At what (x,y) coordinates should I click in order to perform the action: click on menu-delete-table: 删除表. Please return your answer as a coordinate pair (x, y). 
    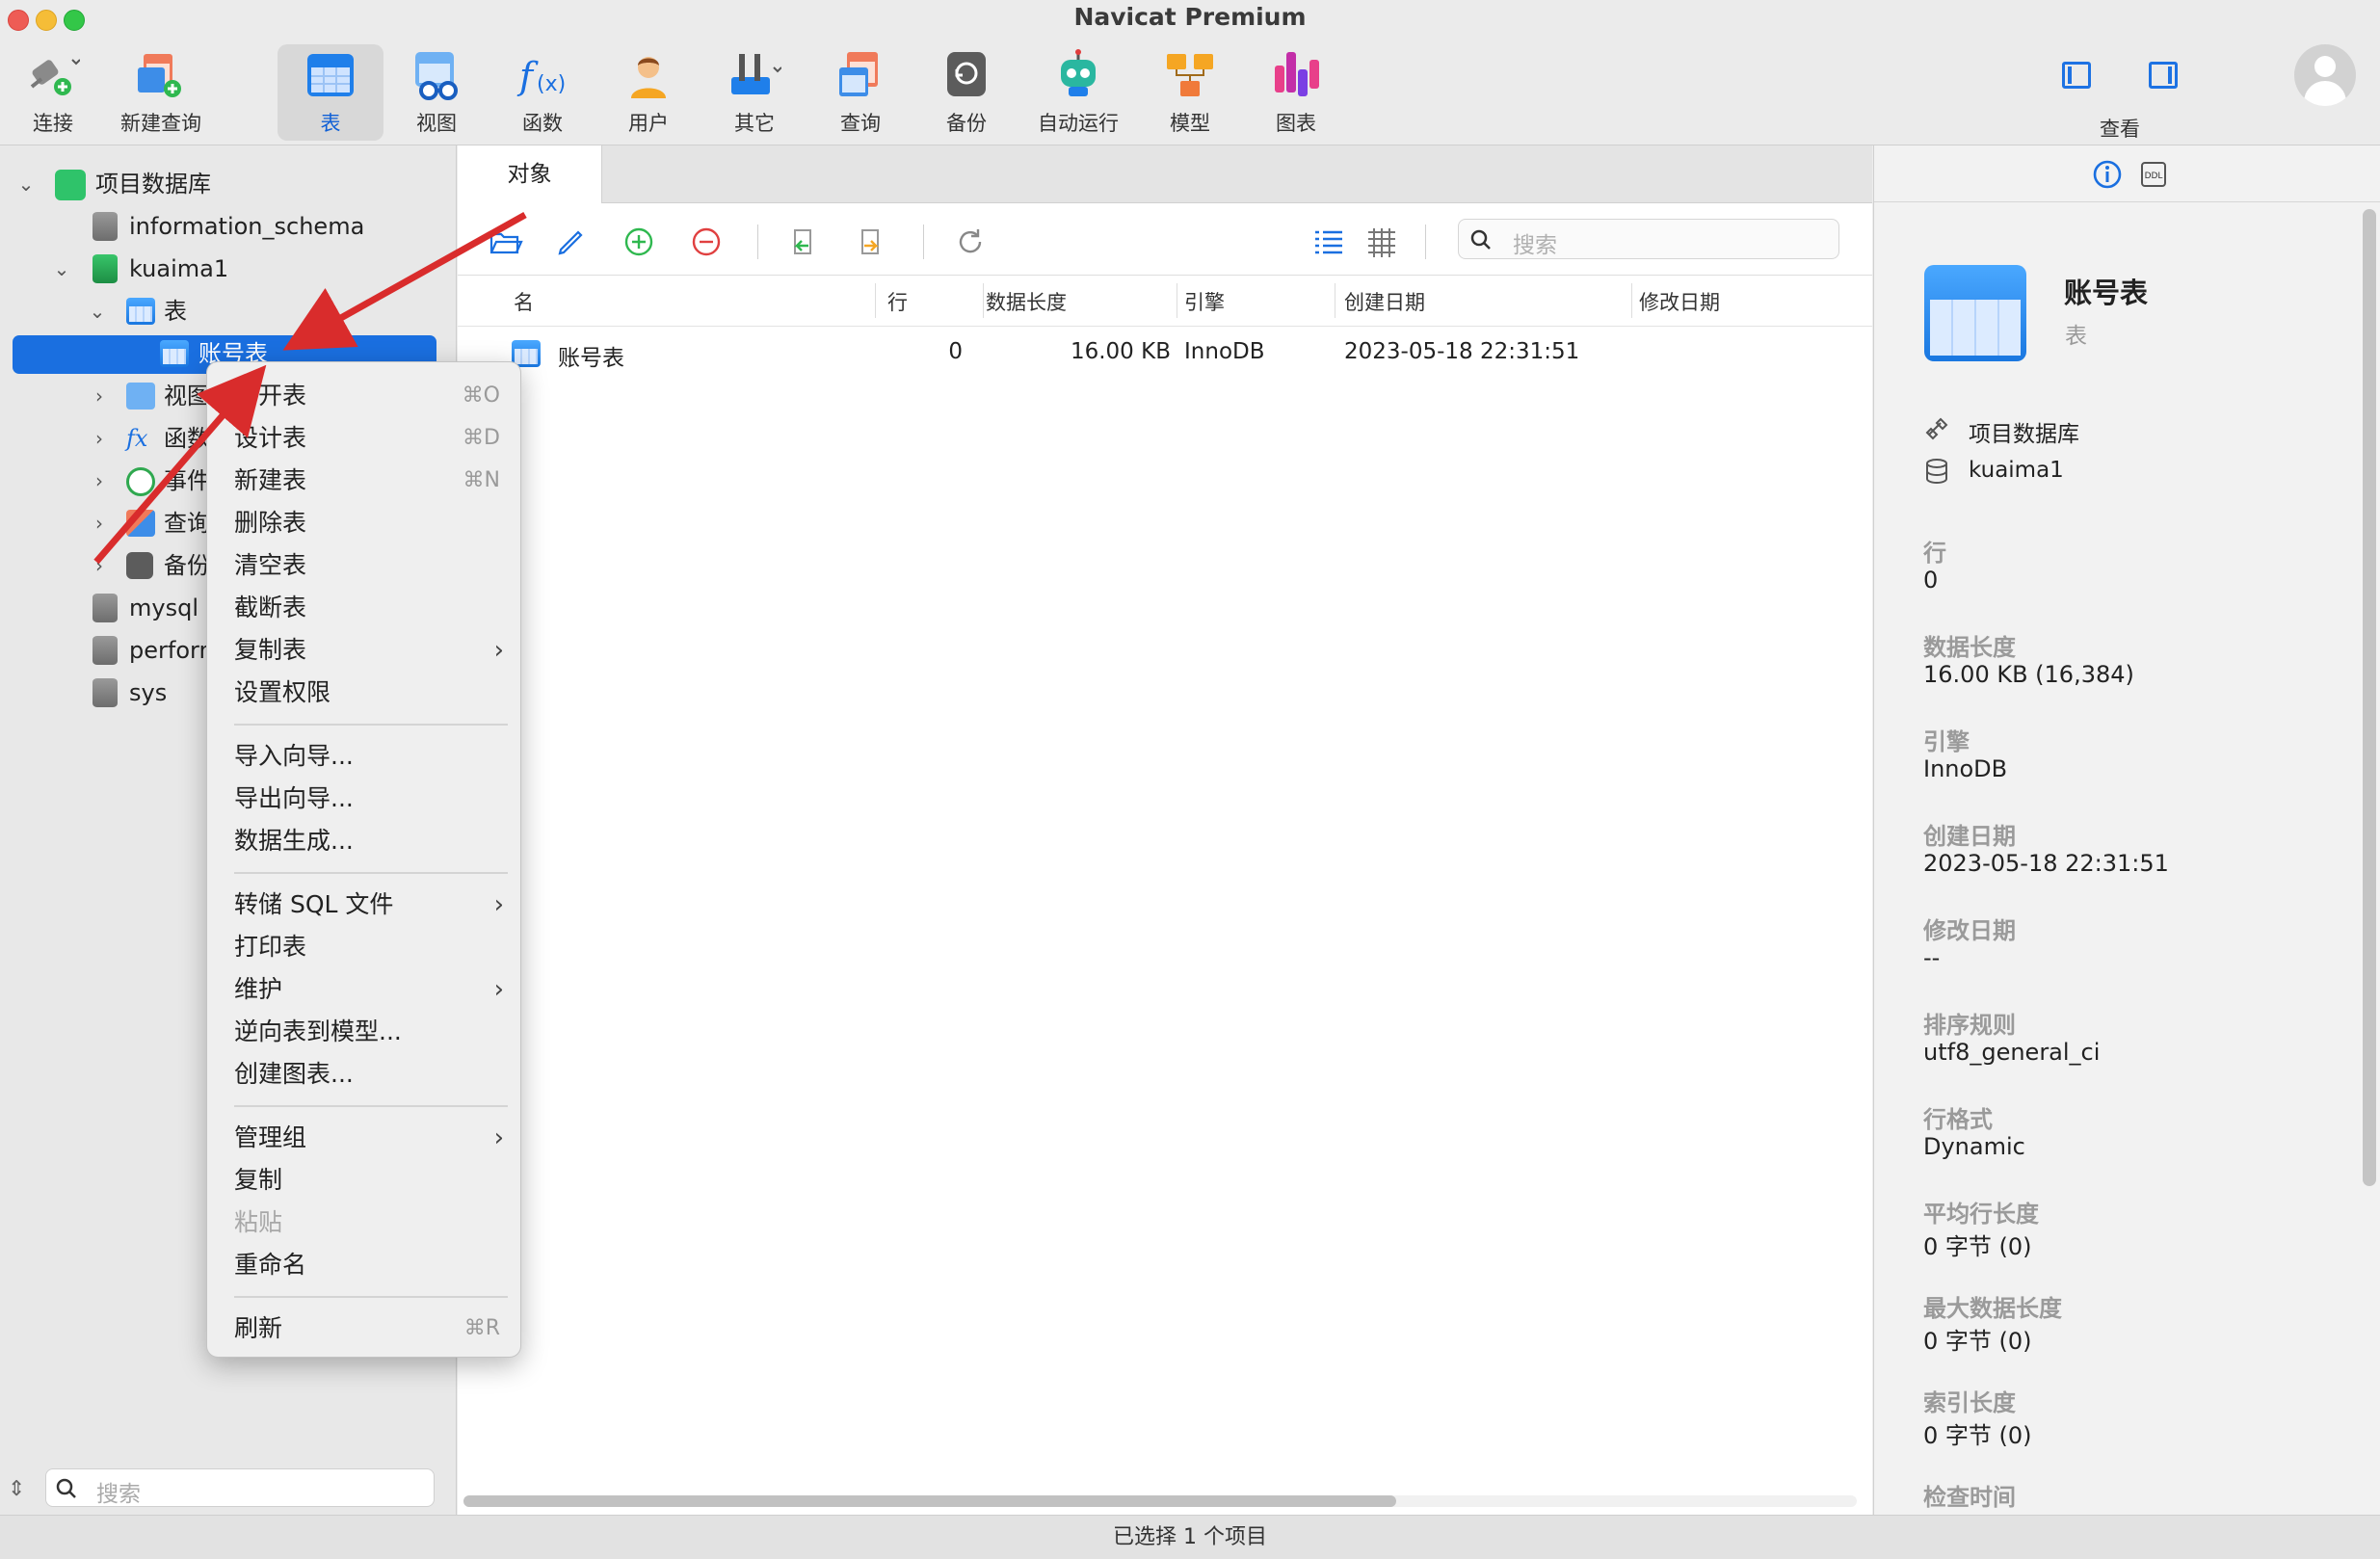
    Looking at the image, I should click on (369, 523).